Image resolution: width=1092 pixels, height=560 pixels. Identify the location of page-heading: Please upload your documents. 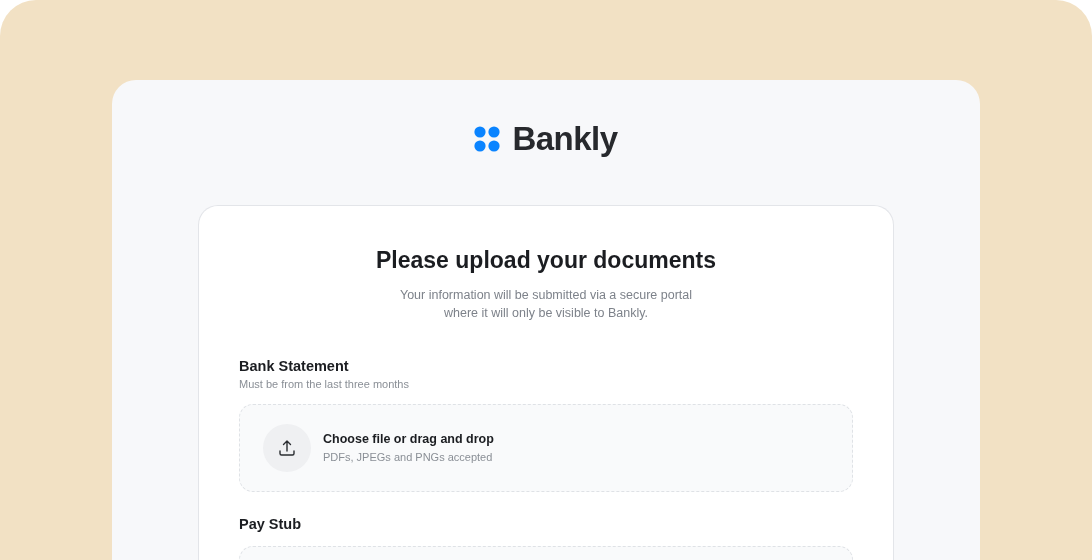
(546, 260).